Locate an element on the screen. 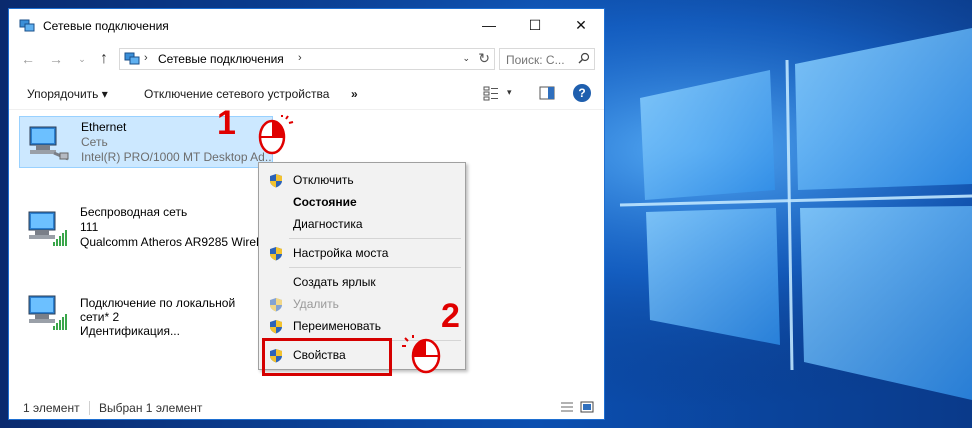  large-icons-view-icon is located at coordinates (587, 407).